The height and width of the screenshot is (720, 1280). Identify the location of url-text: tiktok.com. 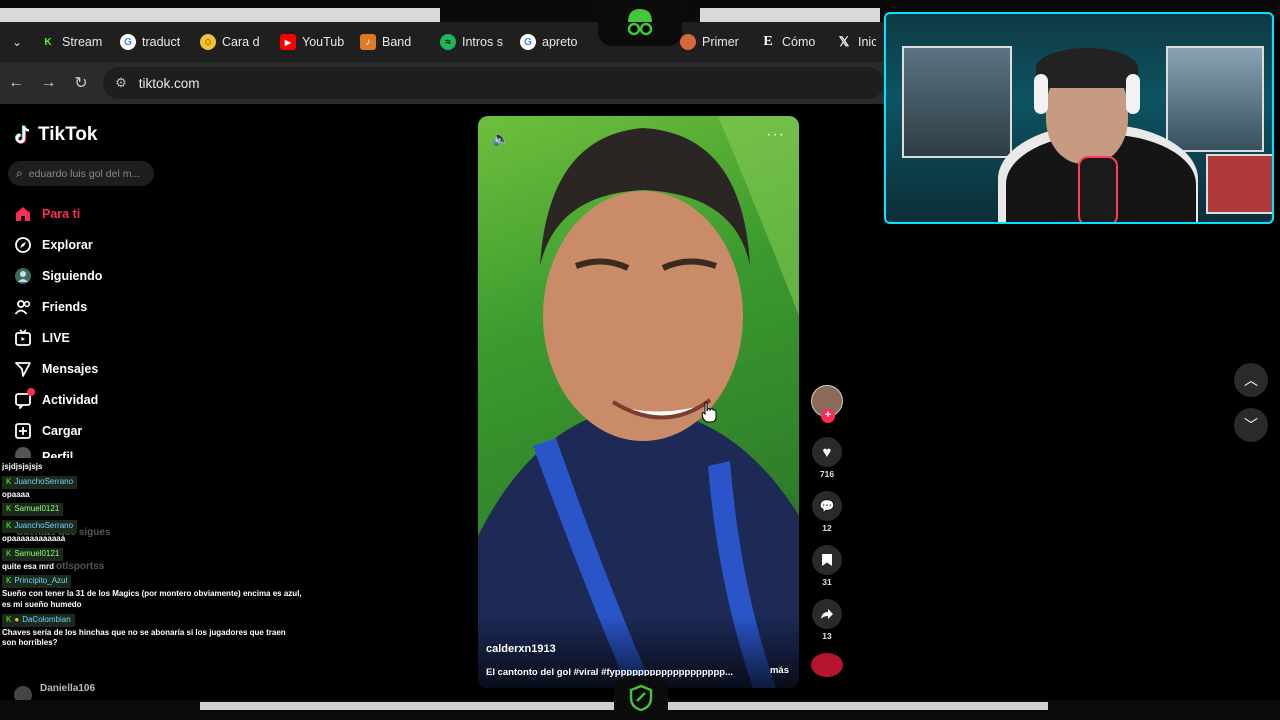
(169, 83).